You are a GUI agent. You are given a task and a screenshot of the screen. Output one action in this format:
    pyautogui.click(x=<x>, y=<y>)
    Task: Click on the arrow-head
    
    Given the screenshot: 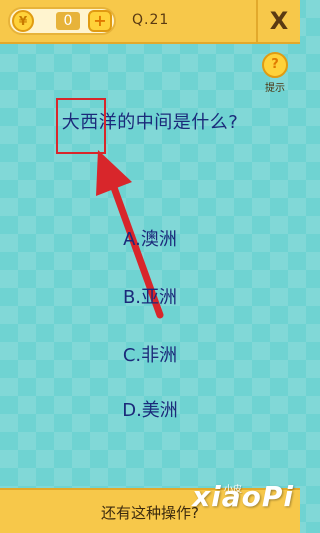 What is the action you would take?
    pyautogui.click(x=114, y=173)
    